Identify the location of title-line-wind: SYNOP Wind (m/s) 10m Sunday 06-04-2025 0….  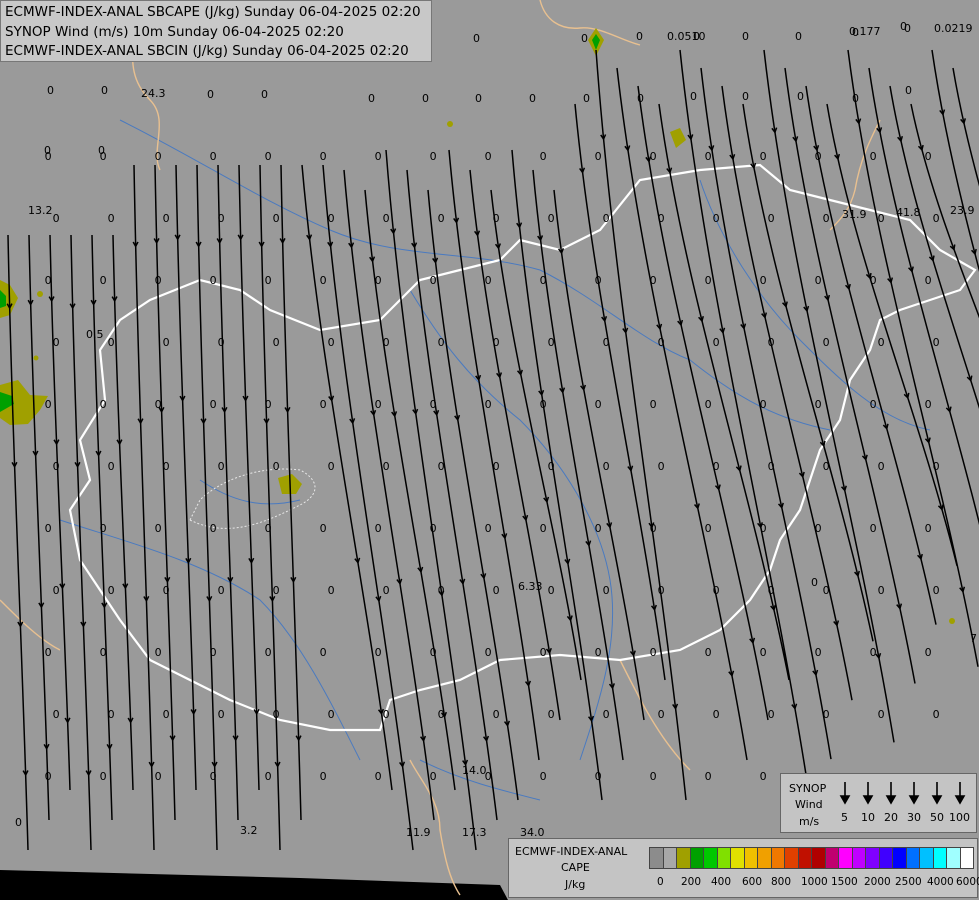
(174, 32).